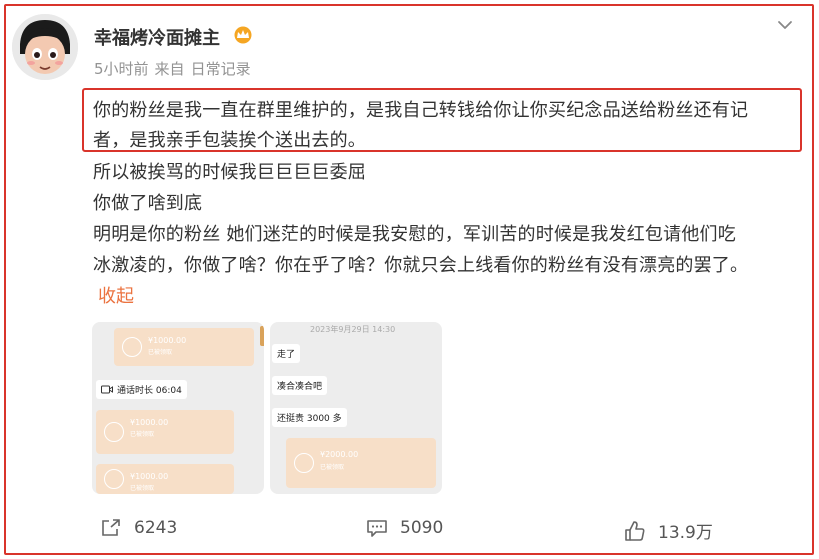  Describe the element at coordinates (169, 69) in the screenshot. I see `post-from-label: 来自` at that location.